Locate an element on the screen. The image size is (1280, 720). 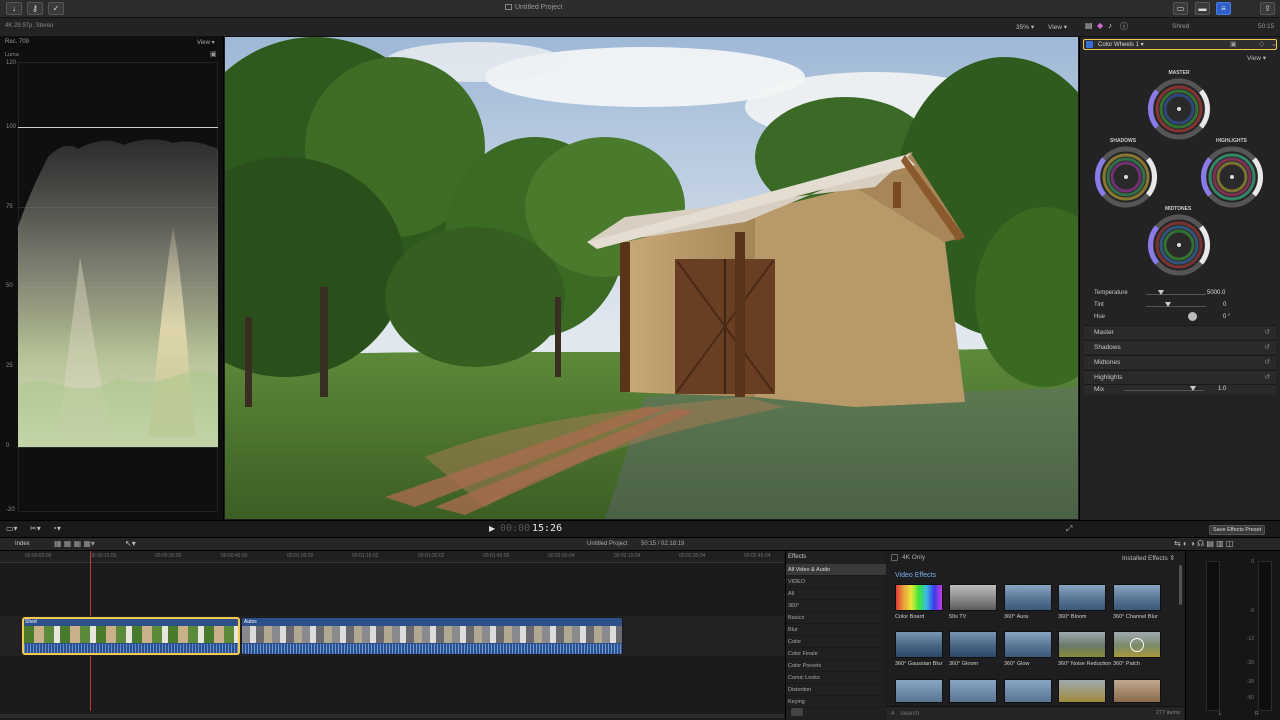
zoom-menu: 35% ▾ is located at coordinates (1025, 27).